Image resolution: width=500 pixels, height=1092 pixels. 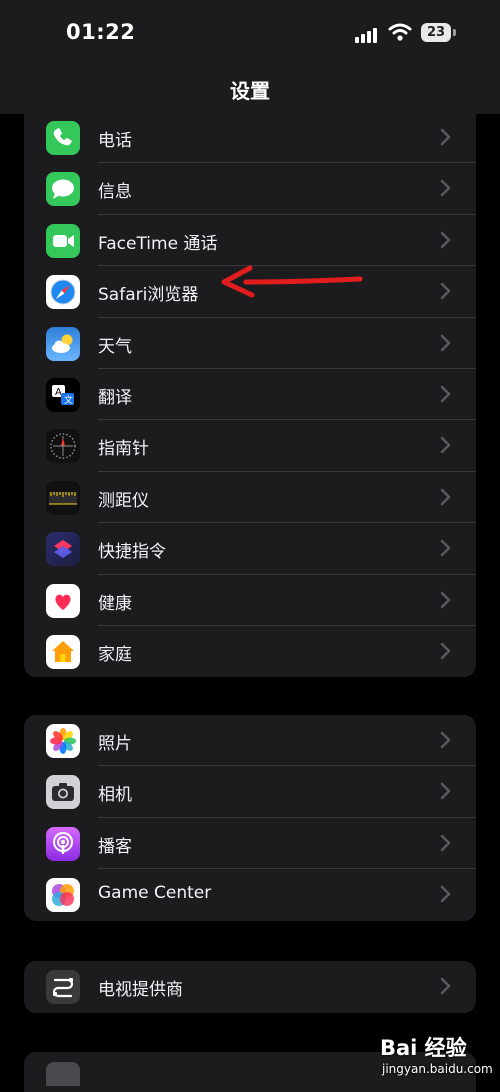 What do you see at coordinates (250, 792) in the screenshot?
I see `settings-row-camera: 相机` at bounding box center [250, 792].